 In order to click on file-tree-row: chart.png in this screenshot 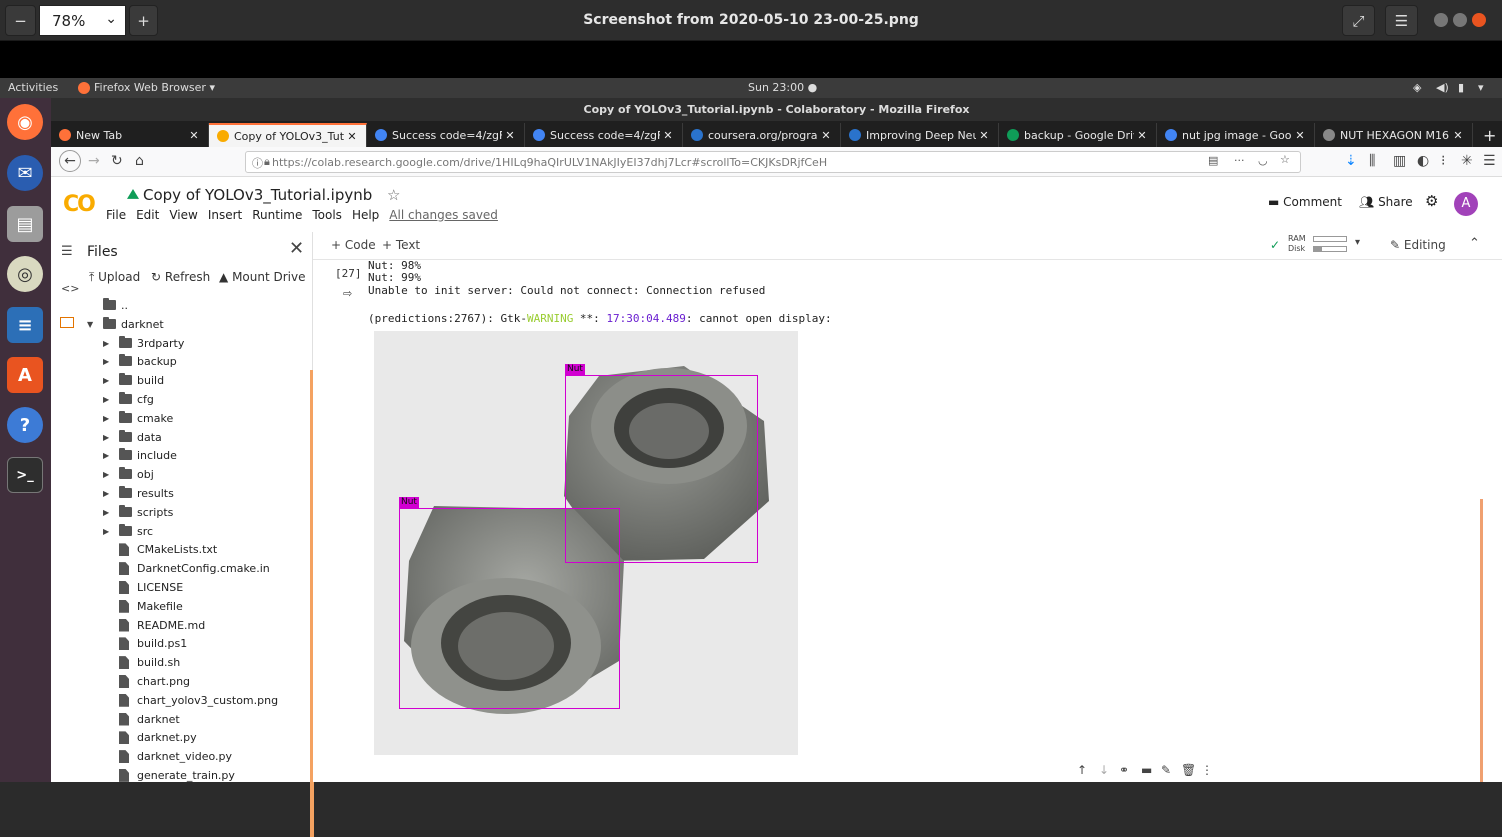, I will do `click(182, 682)`.